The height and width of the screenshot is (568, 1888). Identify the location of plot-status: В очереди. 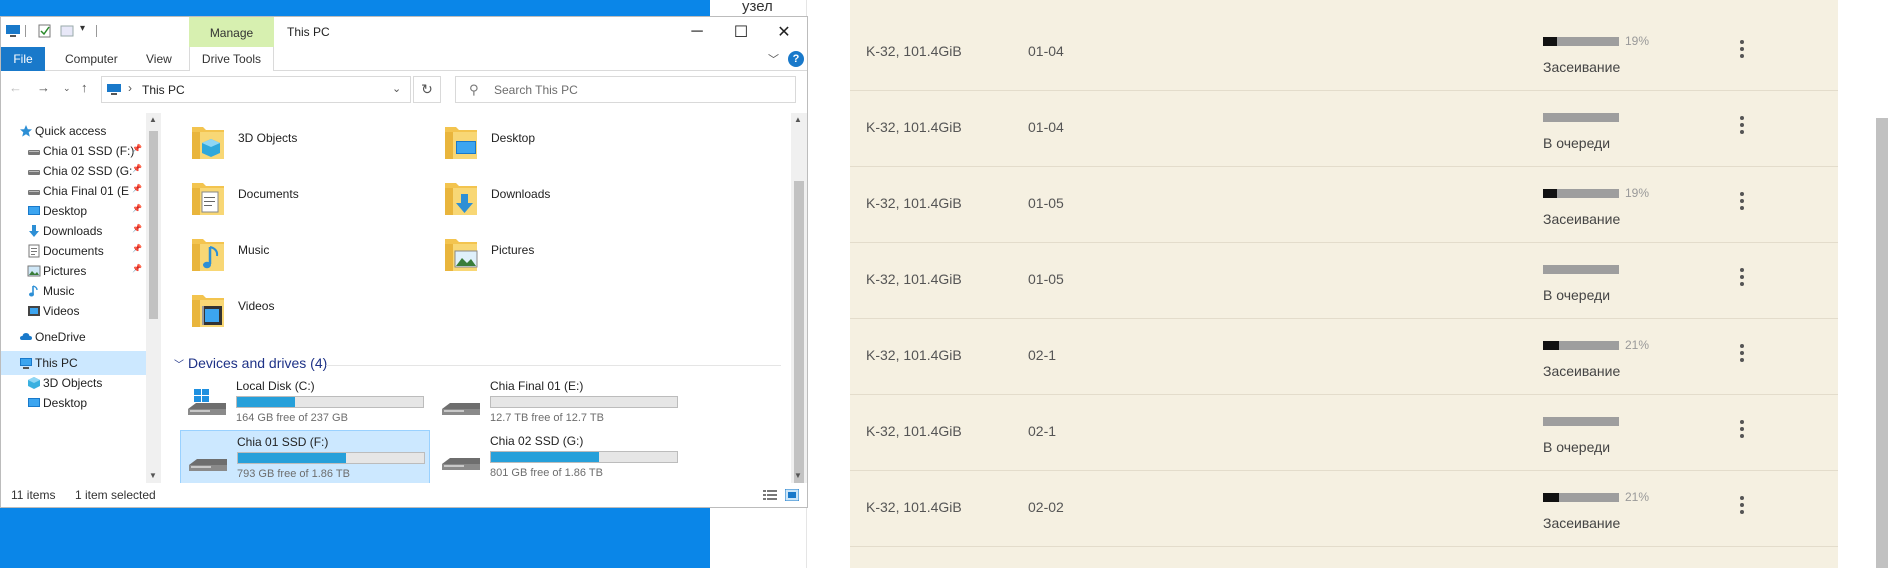
(1577, 447).